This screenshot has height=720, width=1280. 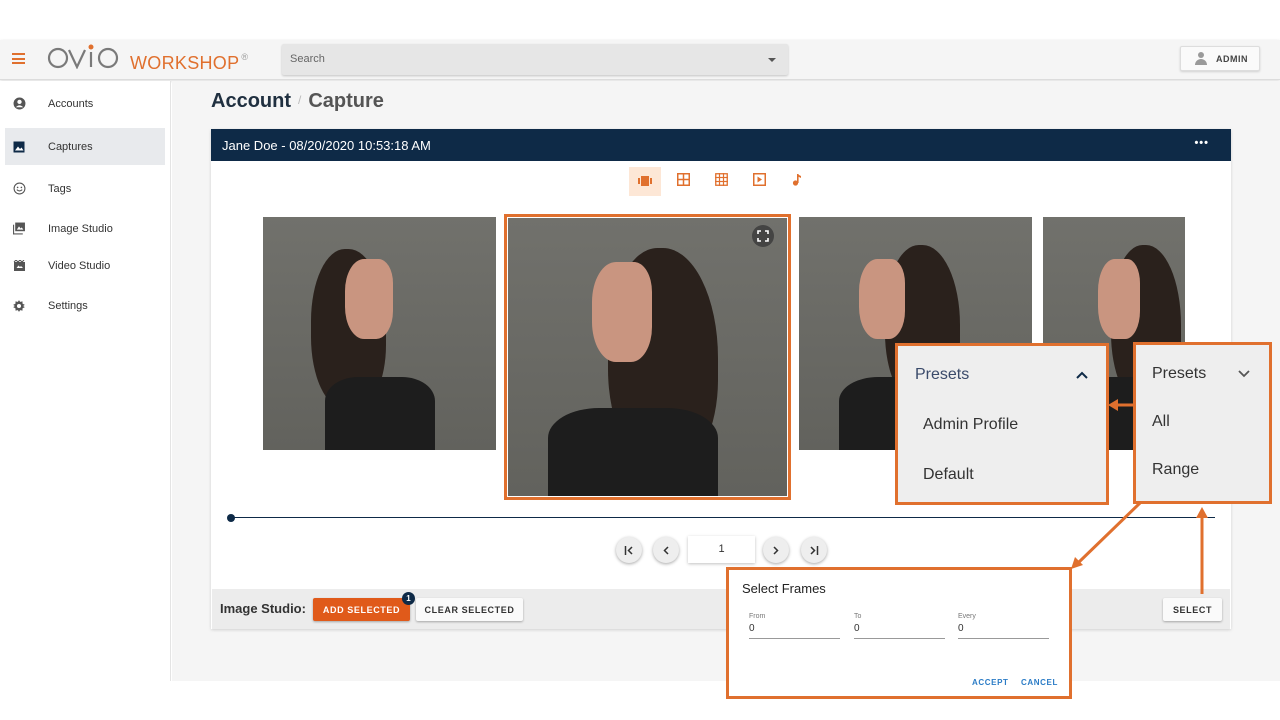 What do you see at coordinates (19, 147) in the screenshot?
I see `image-icon` at bounding box center [19, 147].